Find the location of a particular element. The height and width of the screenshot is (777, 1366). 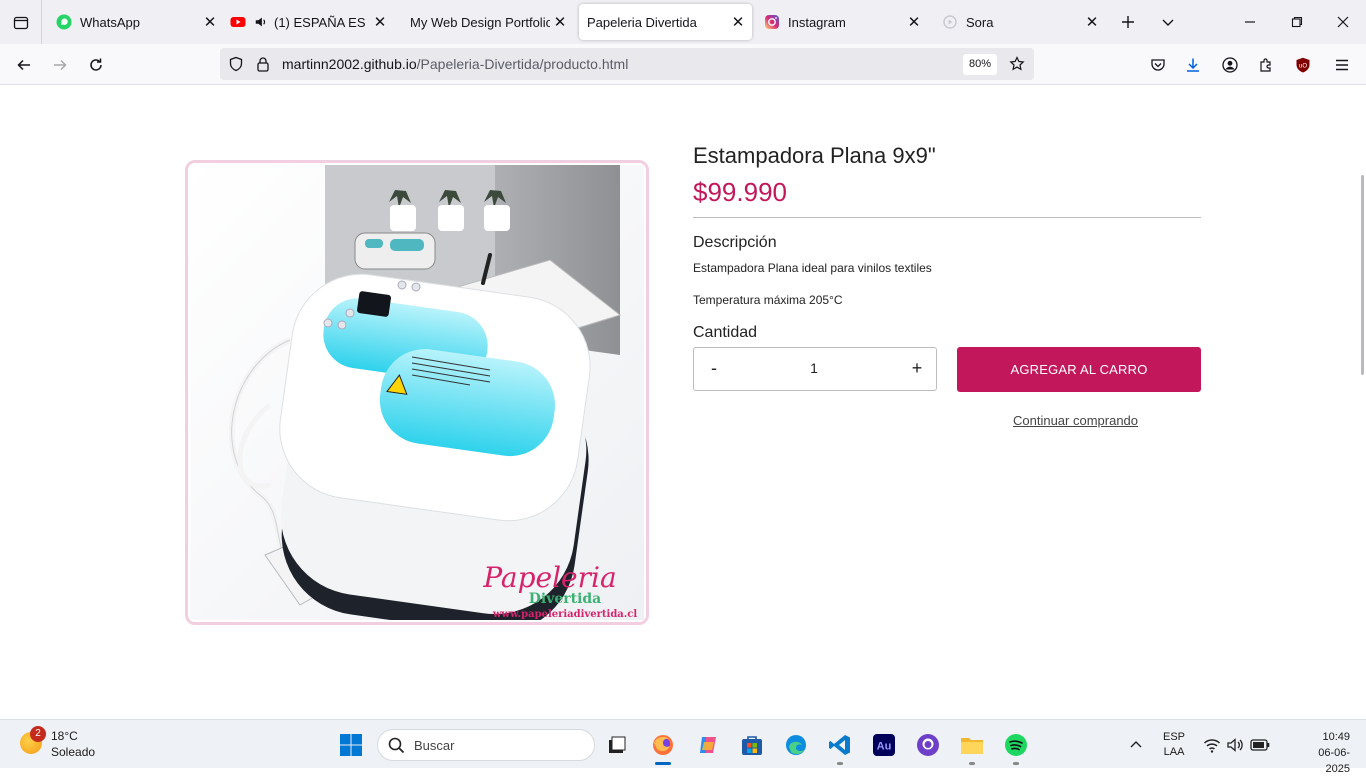

tab-youtube: (1) ESPAÑA ES LA R ✕ is located at coordinates (310, 22).